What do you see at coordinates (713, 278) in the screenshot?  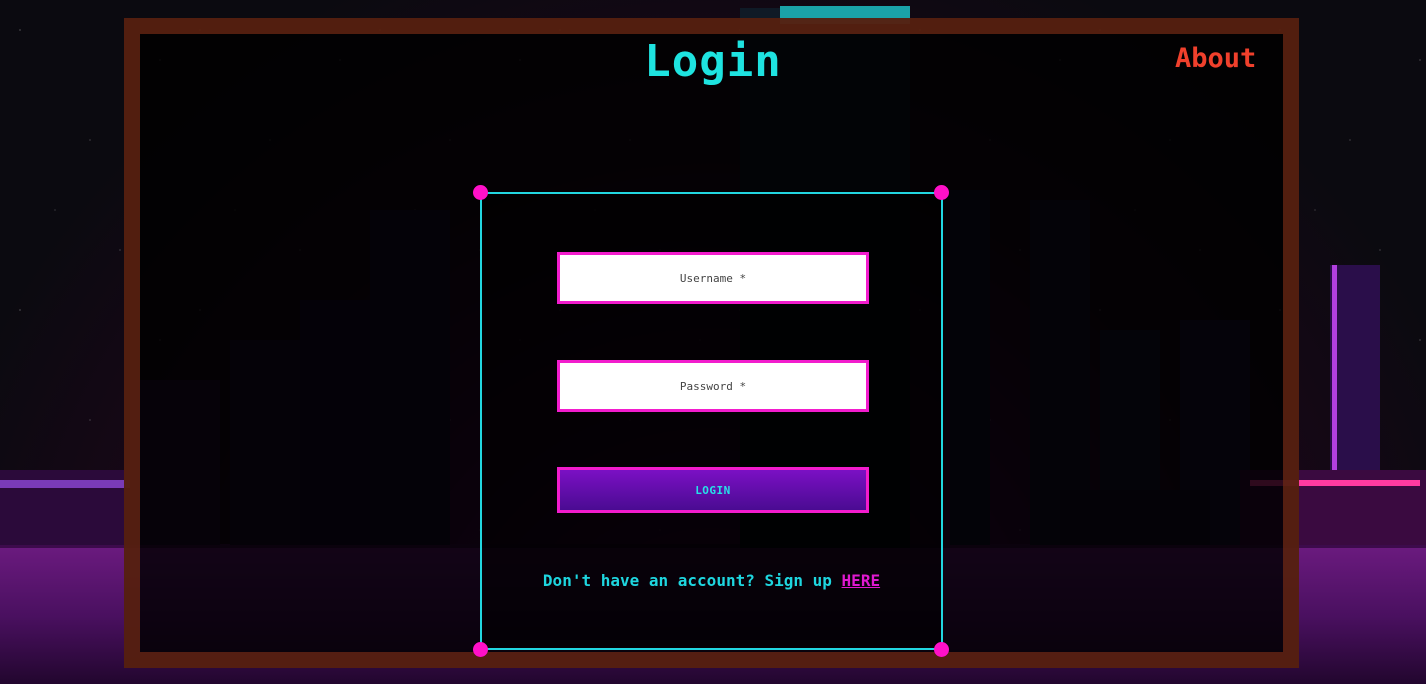 I see `username-input` at bounding box center [713, 278].